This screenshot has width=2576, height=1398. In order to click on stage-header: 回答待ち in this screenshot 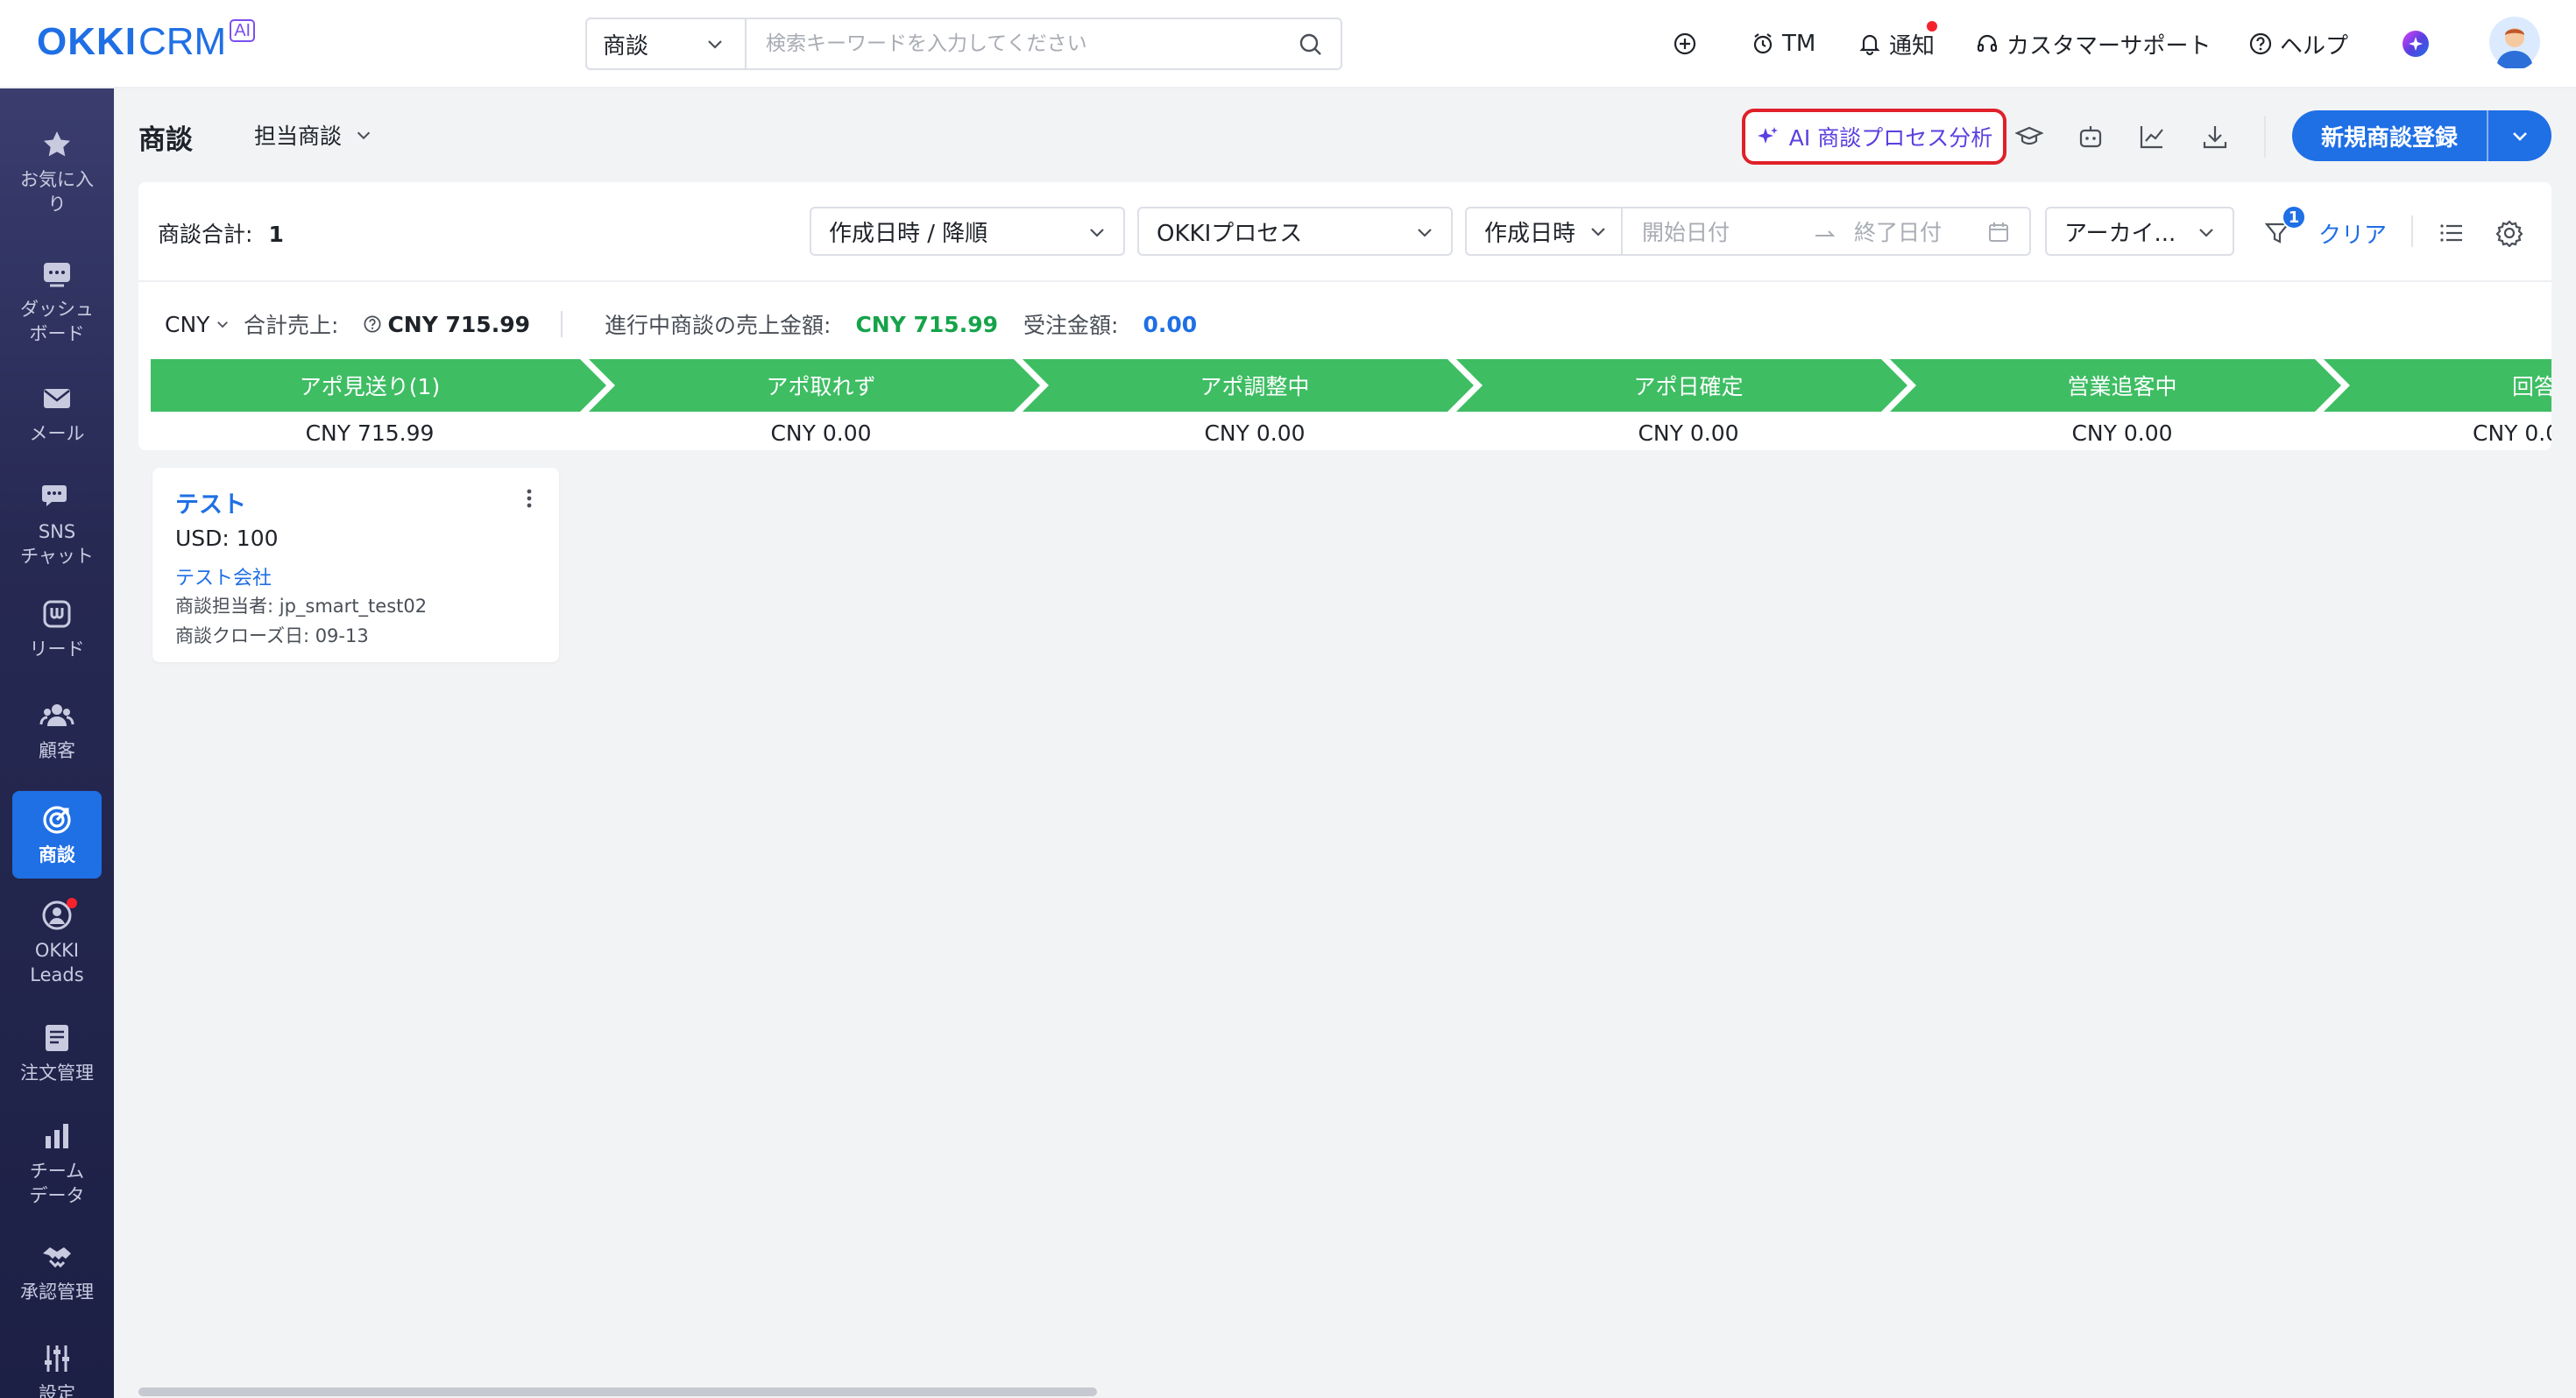, I will do `click(2446, 385)`.